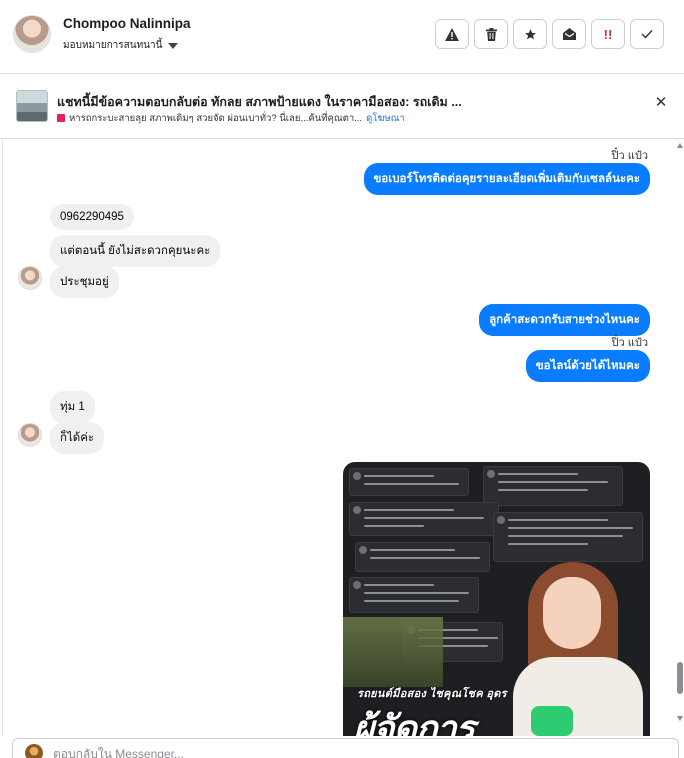  Describe the element at coordinates (61, 118) in the screenshot. I see `flag-icon` at that location.